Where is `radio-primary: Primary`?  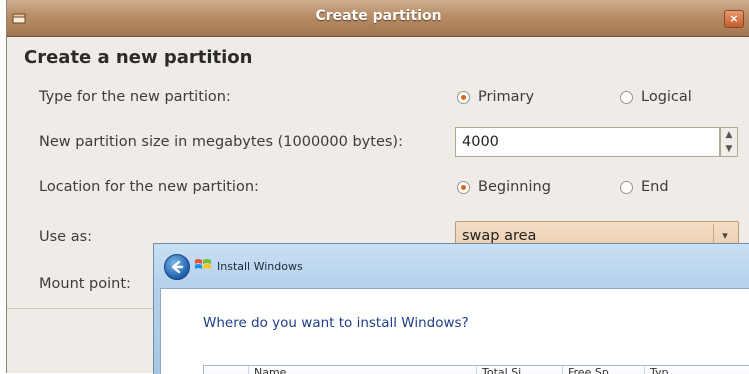 radio-primary: Primary is located at coordinates (495, 97).